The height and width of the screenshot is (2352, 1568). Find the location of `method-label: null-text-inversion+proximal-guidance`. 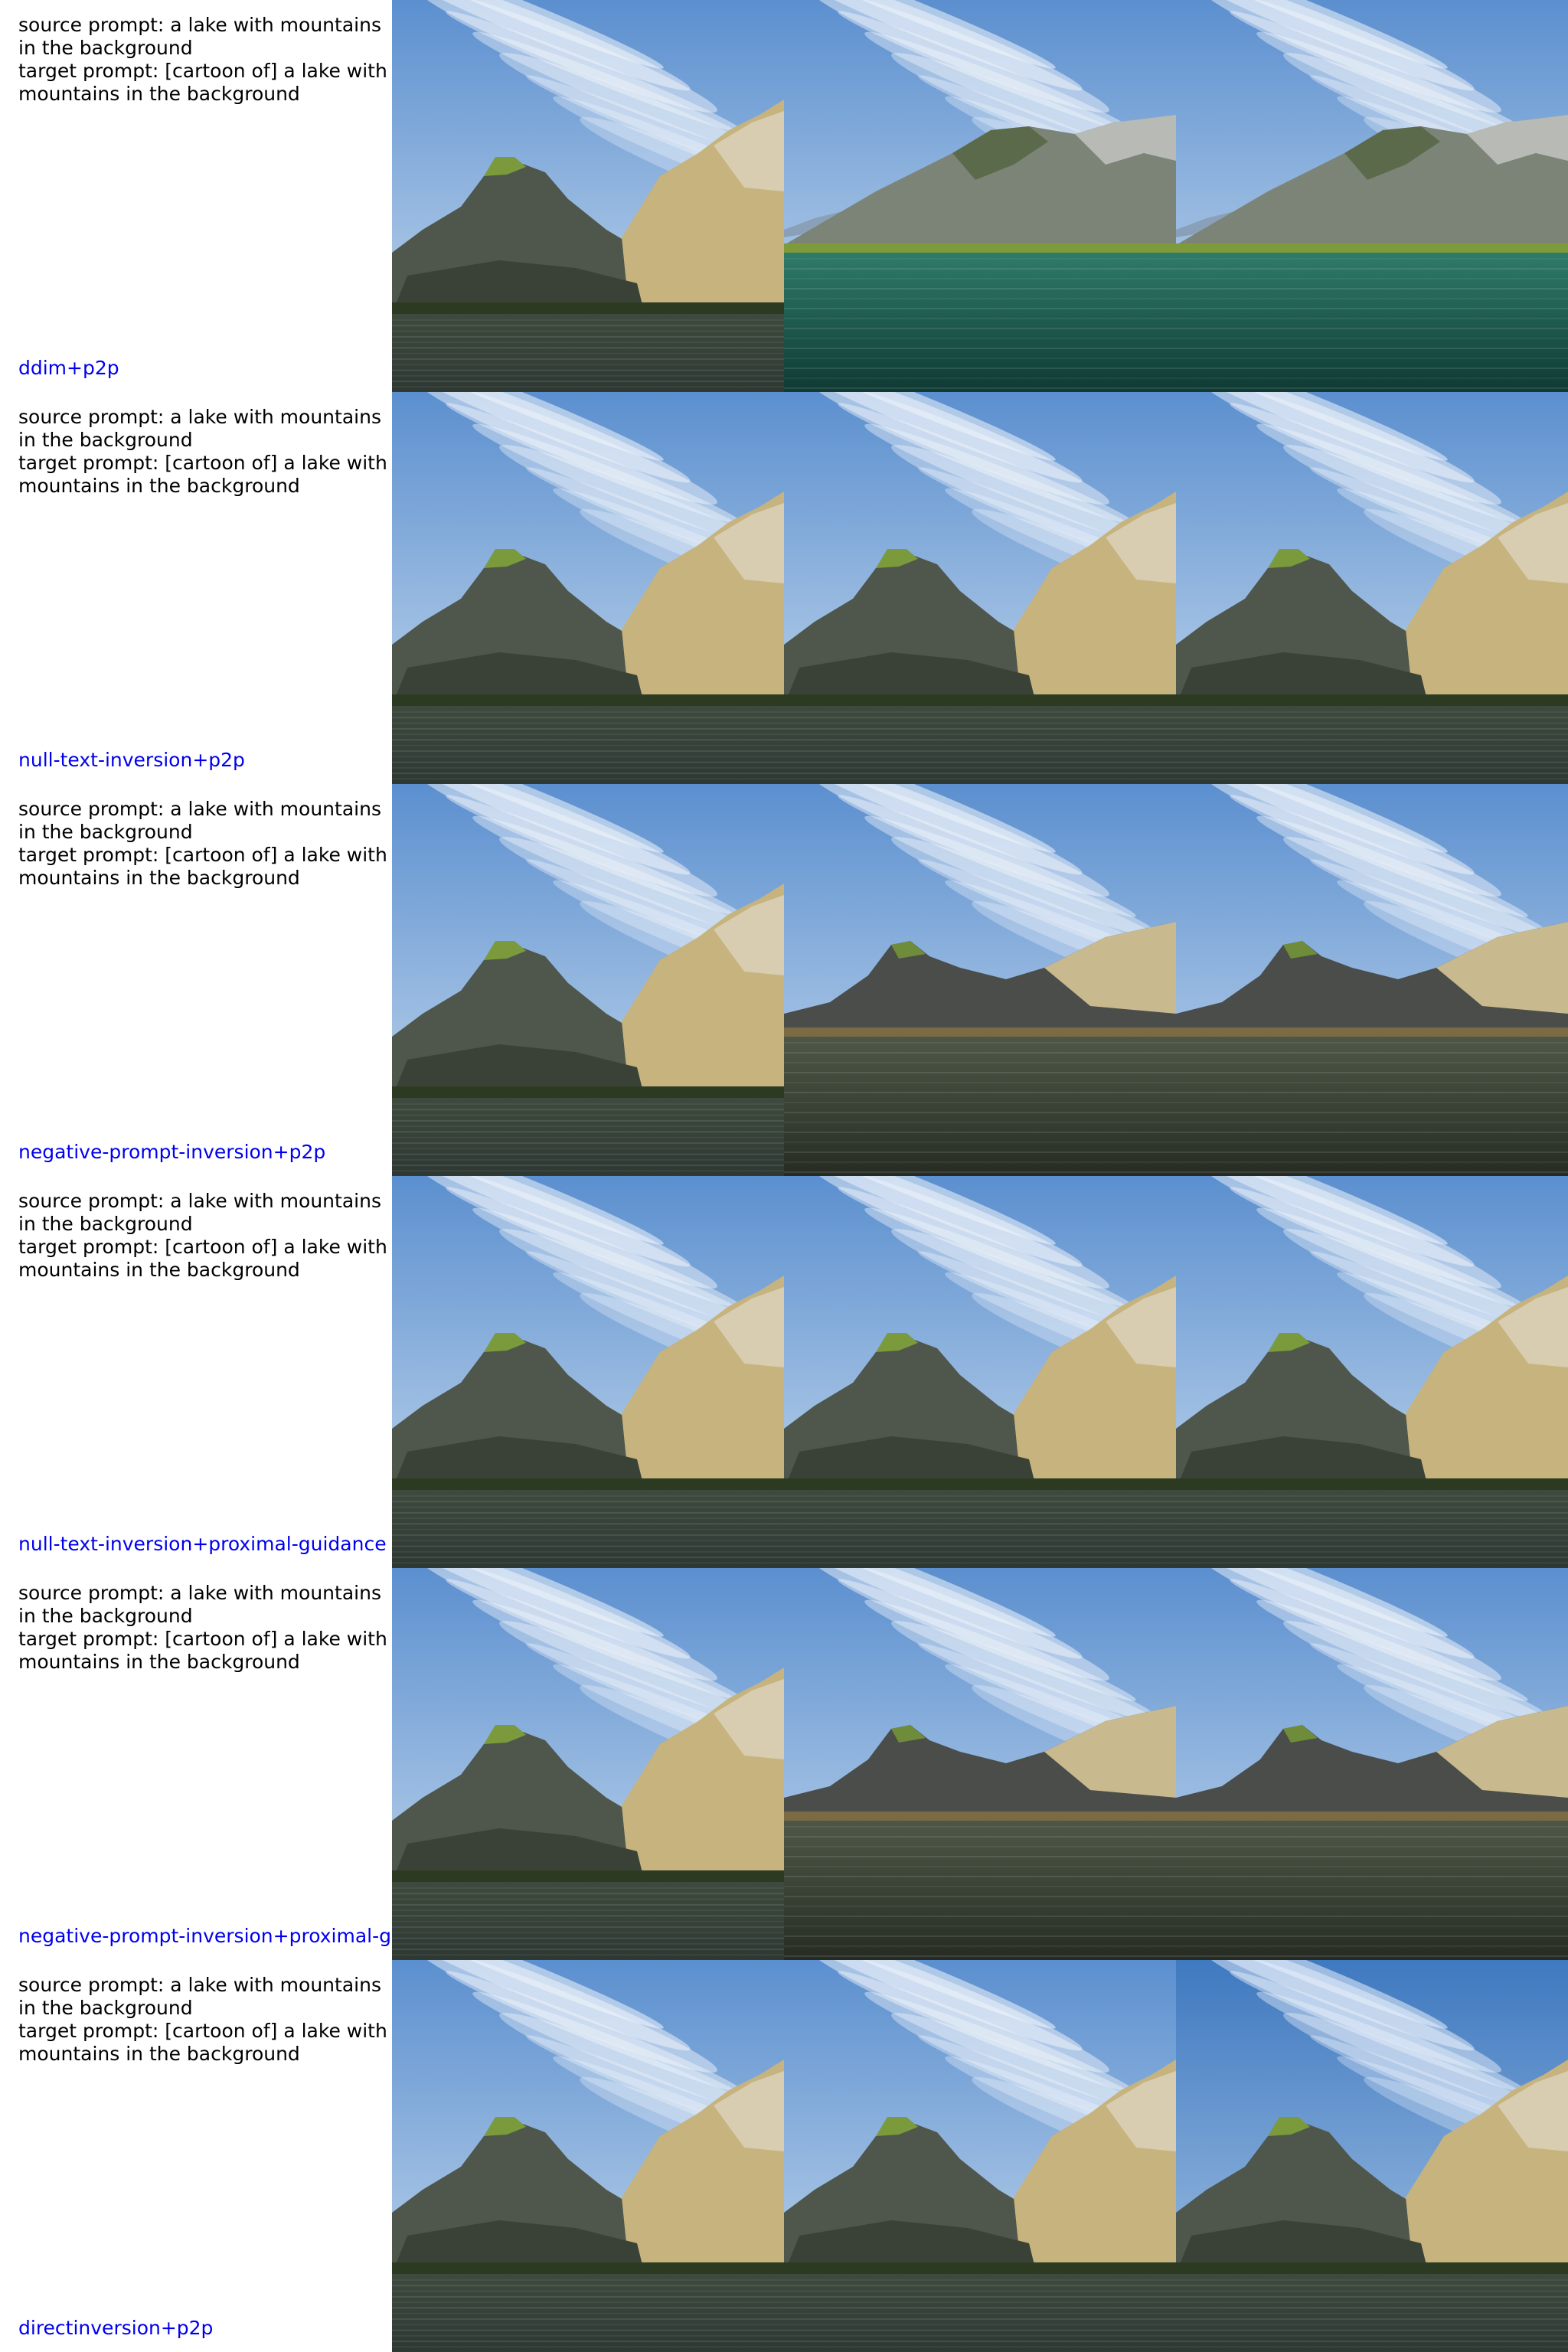

method-label: null-text-inversion+proximal-guidance is located at coordinates (202, 1544).